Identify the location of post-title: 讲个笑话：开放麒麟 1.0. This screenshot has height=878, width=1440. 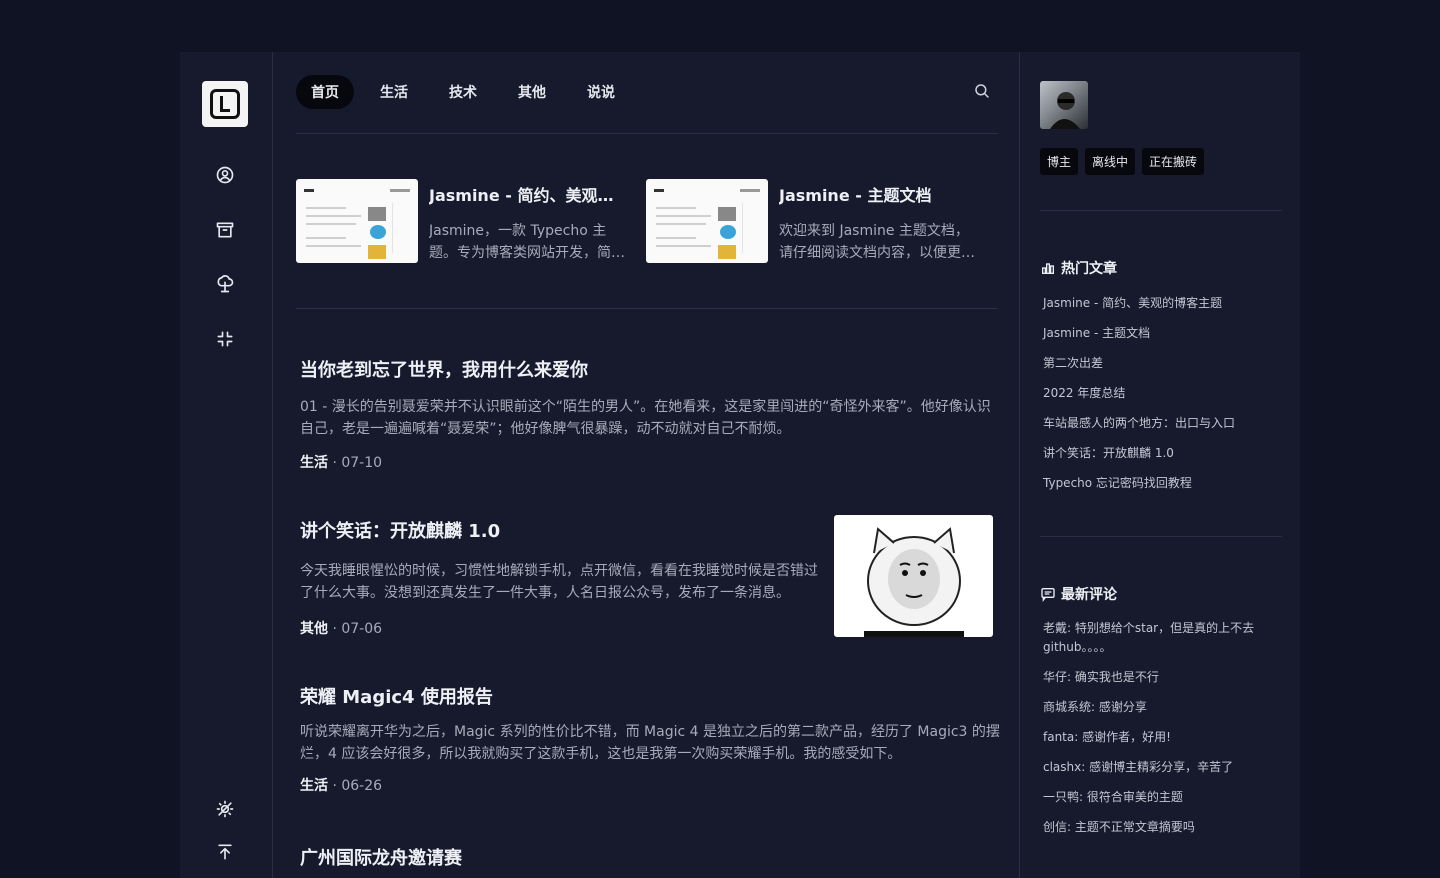
(562, 530).